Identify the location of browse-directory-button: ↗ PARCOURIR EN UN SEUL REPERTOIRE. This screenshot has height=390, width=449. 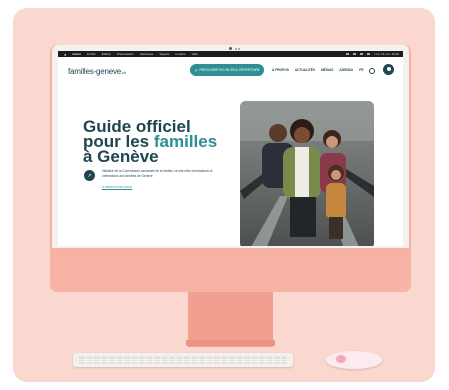
(227, 70).